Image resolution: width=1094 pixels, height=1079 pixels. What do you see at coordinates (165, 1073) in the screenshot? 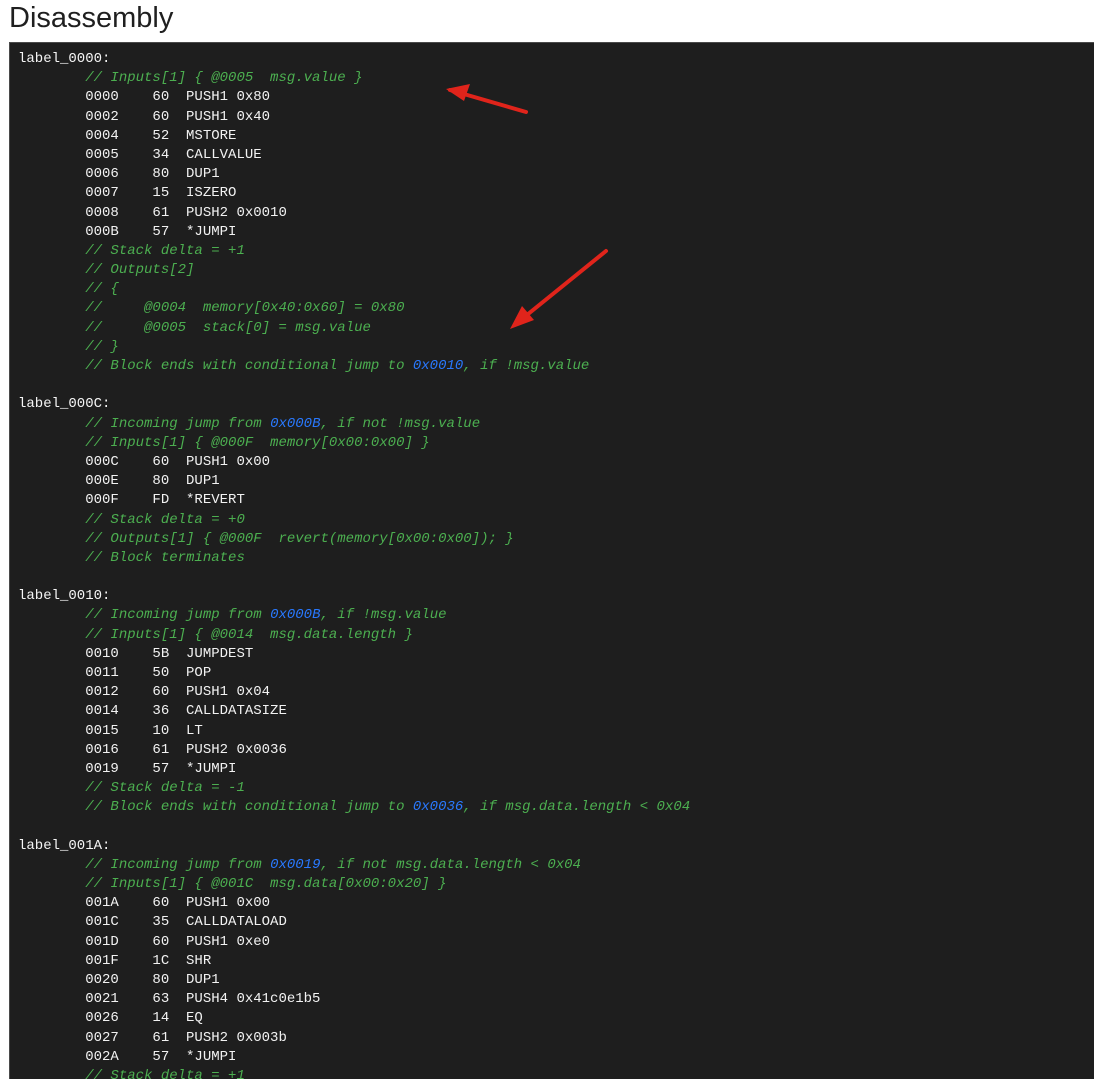
I see `comment-text: // Stack delta = +1` at bounding box center [165, 1073].